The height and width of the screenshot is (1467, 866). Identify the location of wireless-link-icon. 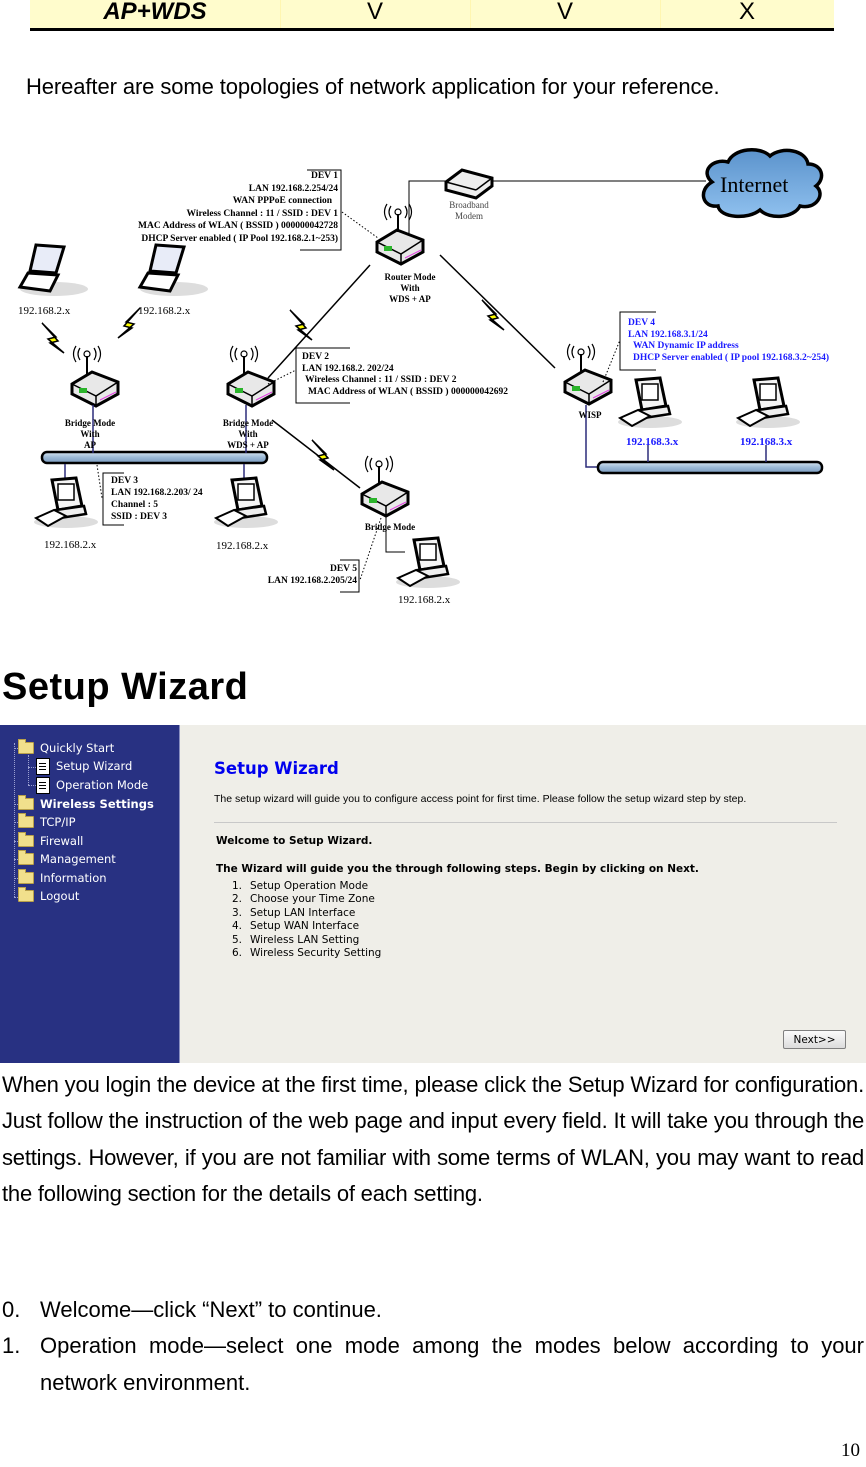
(53, 338).